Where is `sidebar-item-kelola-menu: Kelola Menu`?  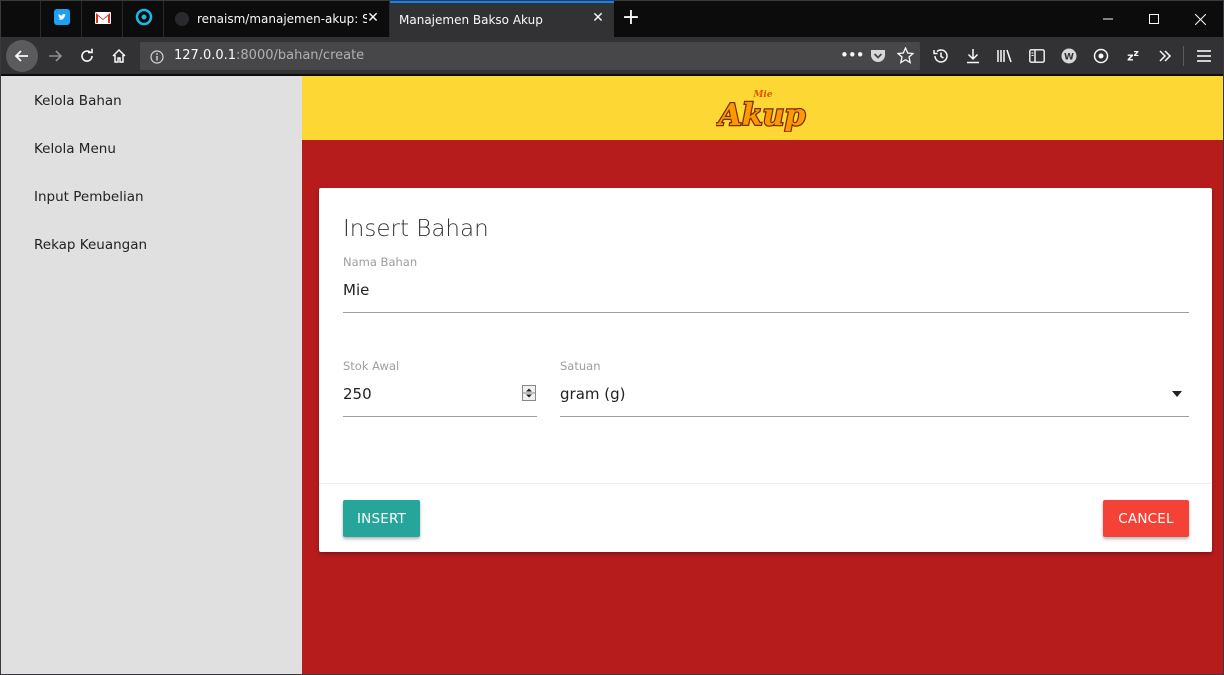
sidebar-item-kelola-menu: Kelola Menu is located at coordinates (75, 149).